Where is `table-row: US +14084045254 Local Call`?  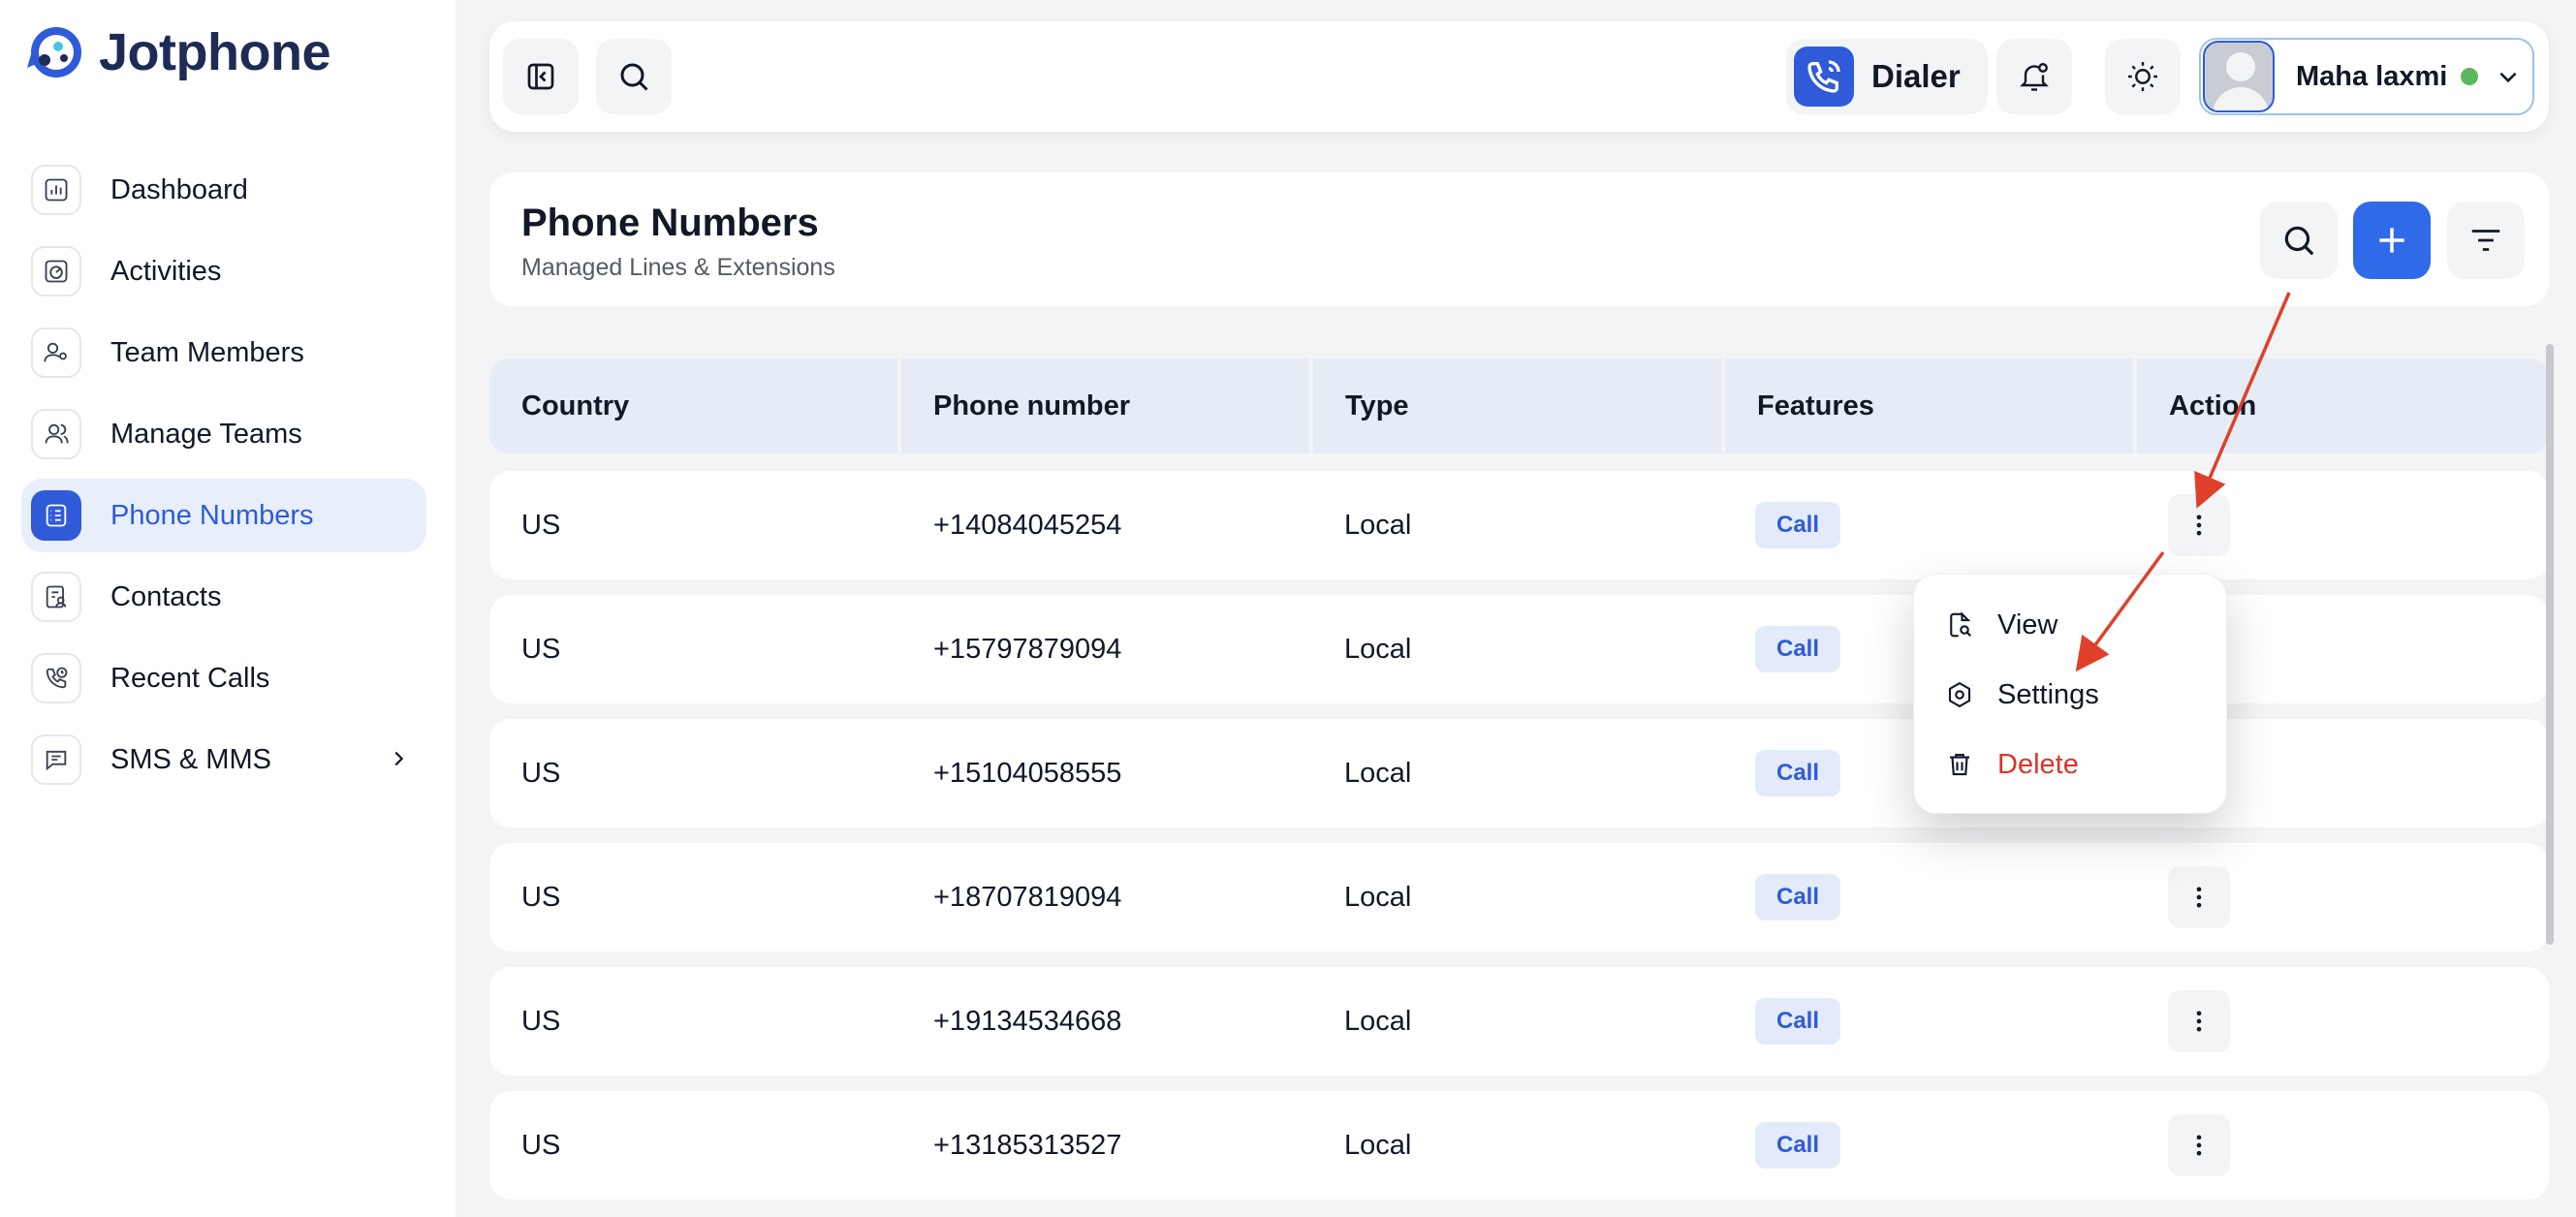
table-row: US +14084045254 Local Call is located at coordinates (1519, 525).